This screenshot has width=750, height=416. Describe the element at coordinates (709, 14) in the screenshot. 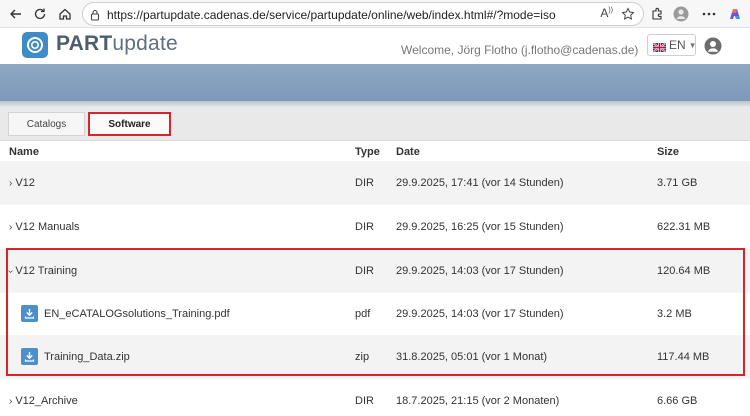

I see `menu-dots-icon` at that location.